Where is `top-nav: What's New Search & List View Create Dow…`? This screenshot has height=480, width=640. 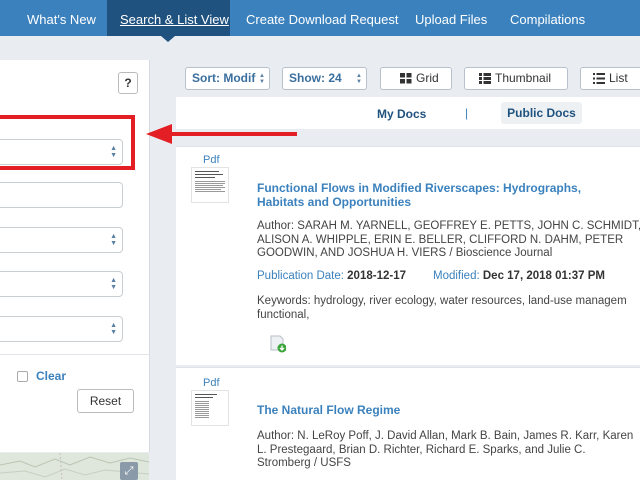 top-nav: What's New Search & List View Create Dow… is located at coordinates (320, 18).